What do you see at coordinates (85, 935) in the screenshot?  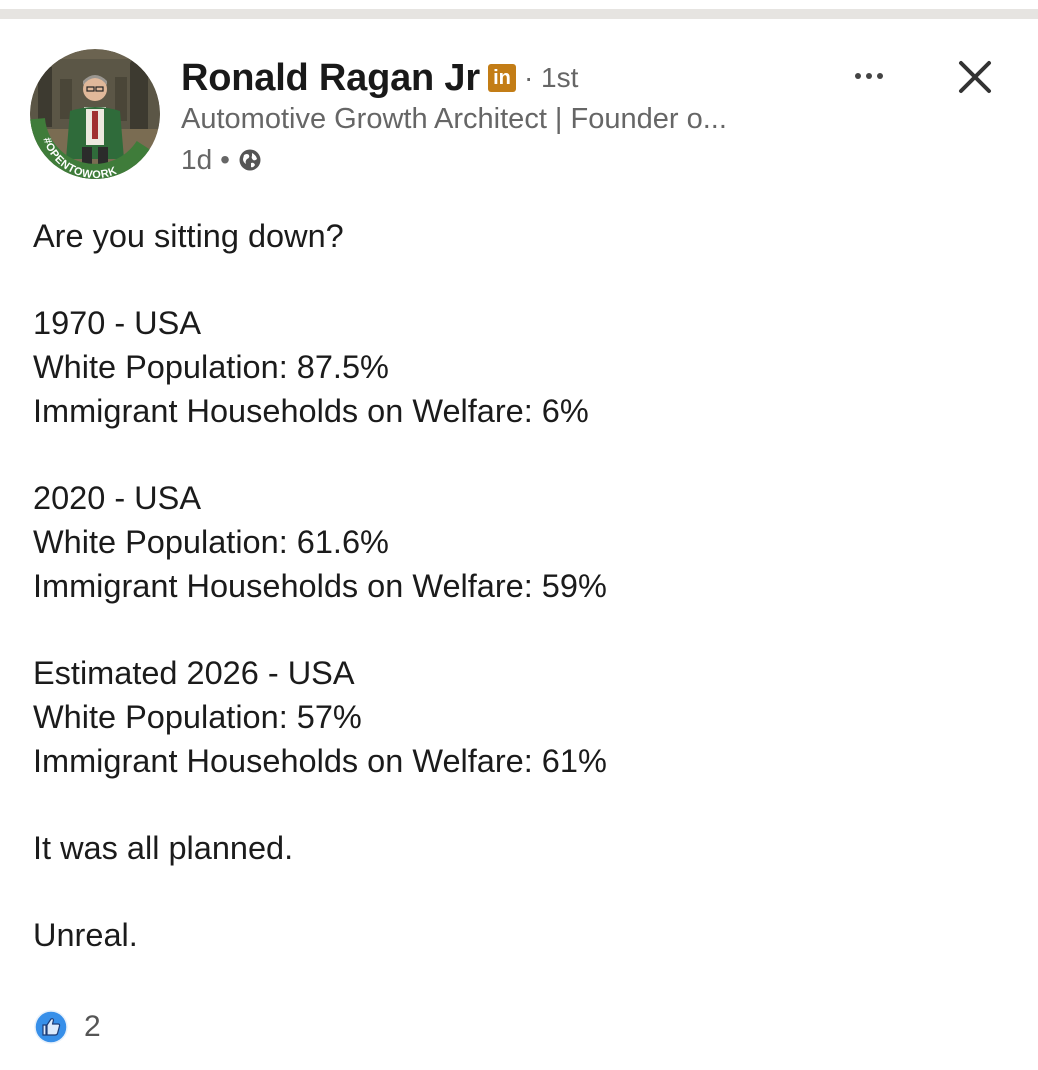 I see `post-closing-line: Unreal.` at bounding box center [85, 935].